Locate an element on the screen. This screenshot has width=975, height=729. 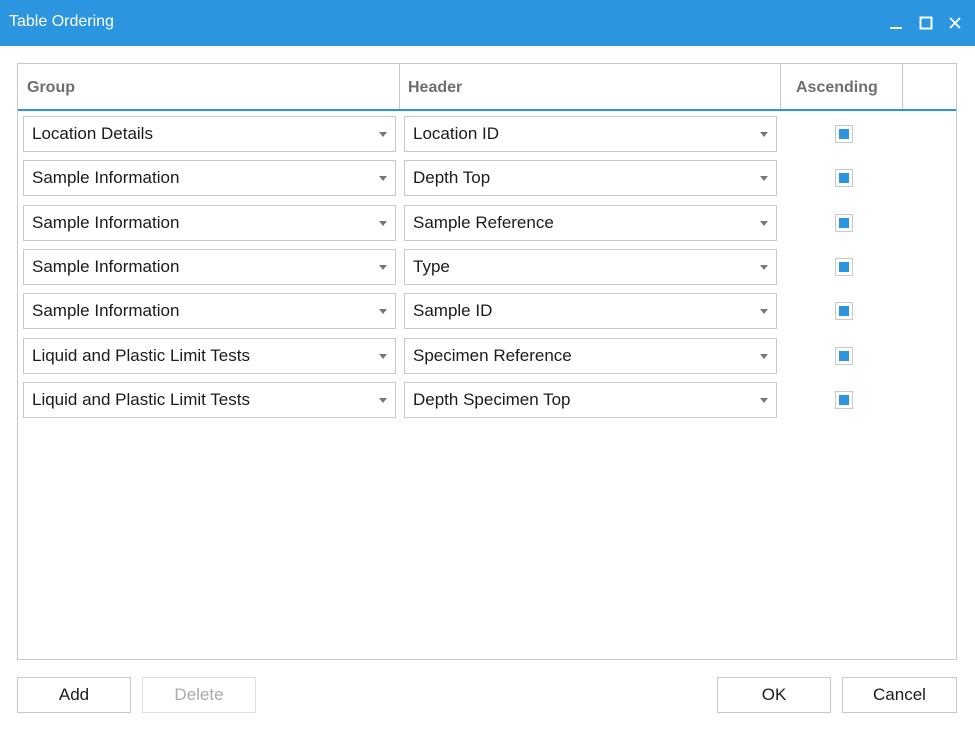
group-dropdown: Location Details is located at coordinates (209, 134).